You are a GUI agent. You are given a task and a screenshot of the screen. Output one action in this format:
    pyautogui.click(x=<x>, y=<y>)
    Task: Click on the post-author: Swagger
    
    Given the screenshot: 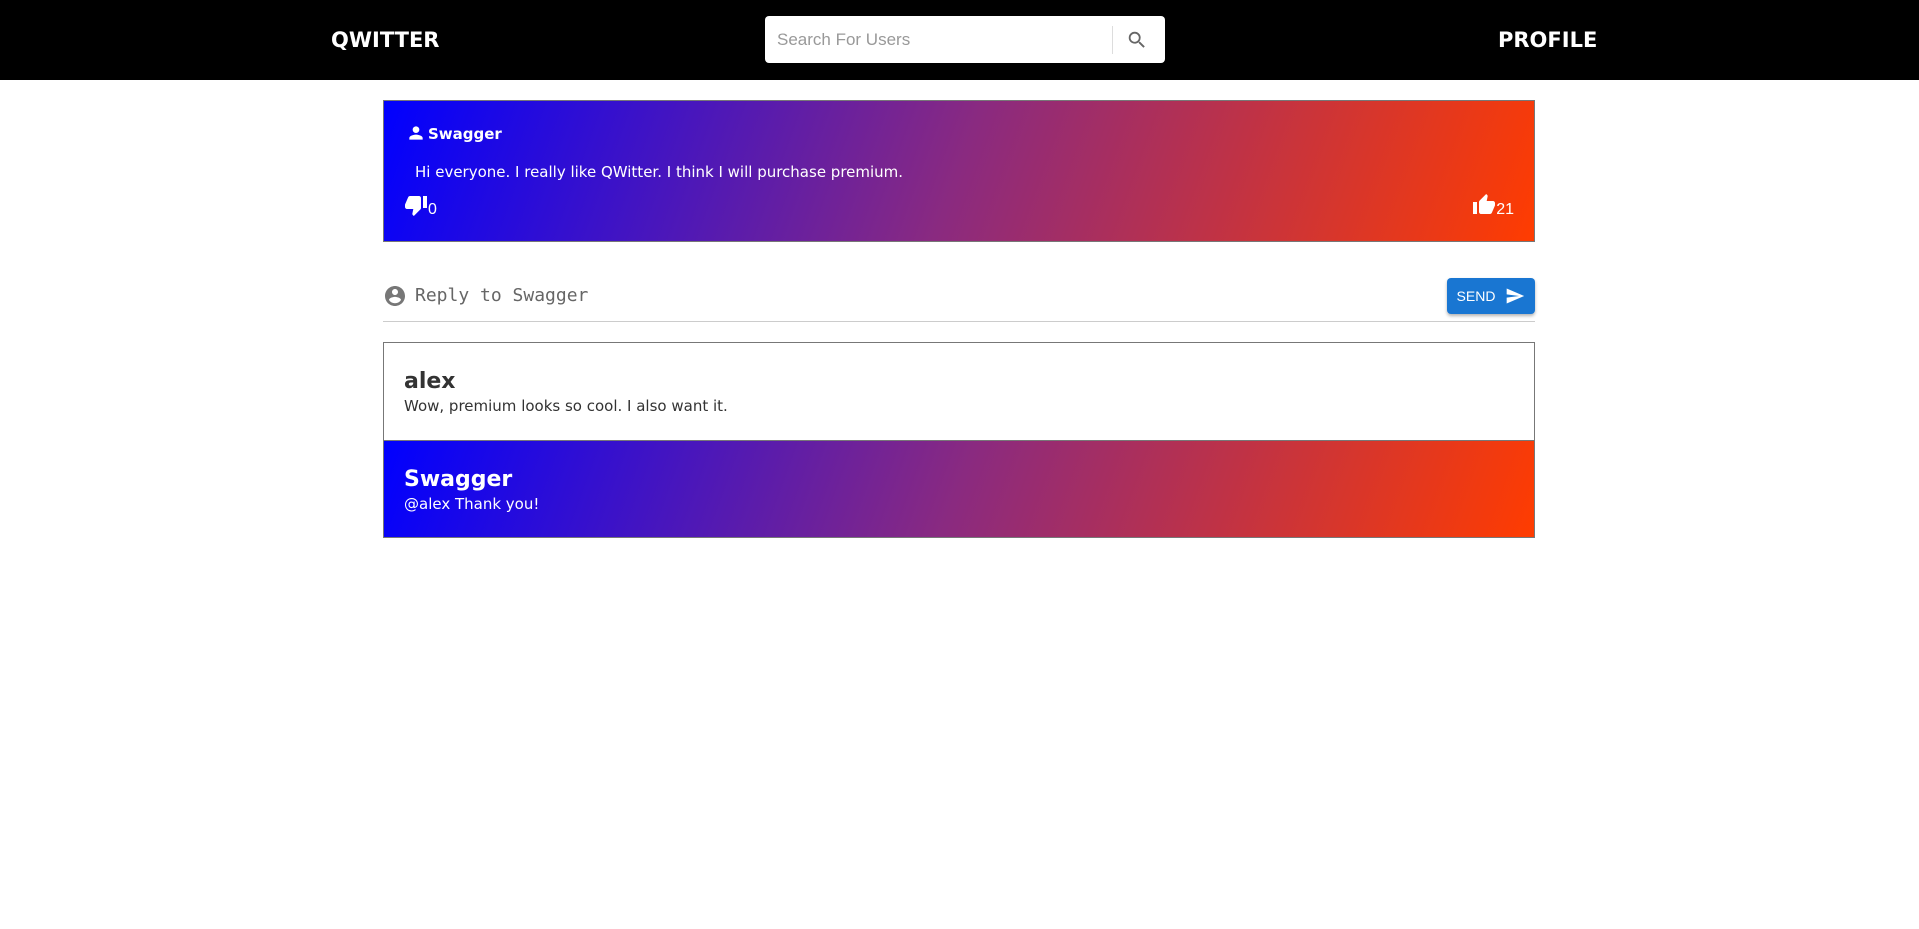 What is the action you would take?
    pyautogui.click(x=454, y=133)
    